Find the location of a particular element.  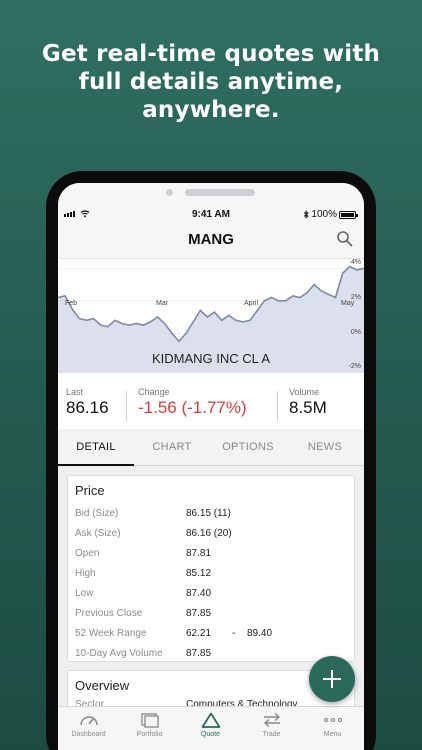

tab-quote: Quote is located at coordinates (210, 725).